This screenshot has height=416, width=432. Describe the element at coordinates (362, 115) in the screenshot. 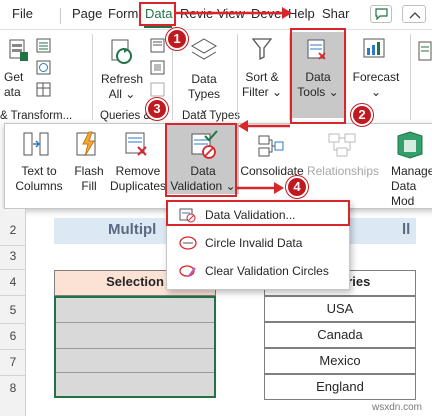

I see `step-badge-2: 2` at that location.